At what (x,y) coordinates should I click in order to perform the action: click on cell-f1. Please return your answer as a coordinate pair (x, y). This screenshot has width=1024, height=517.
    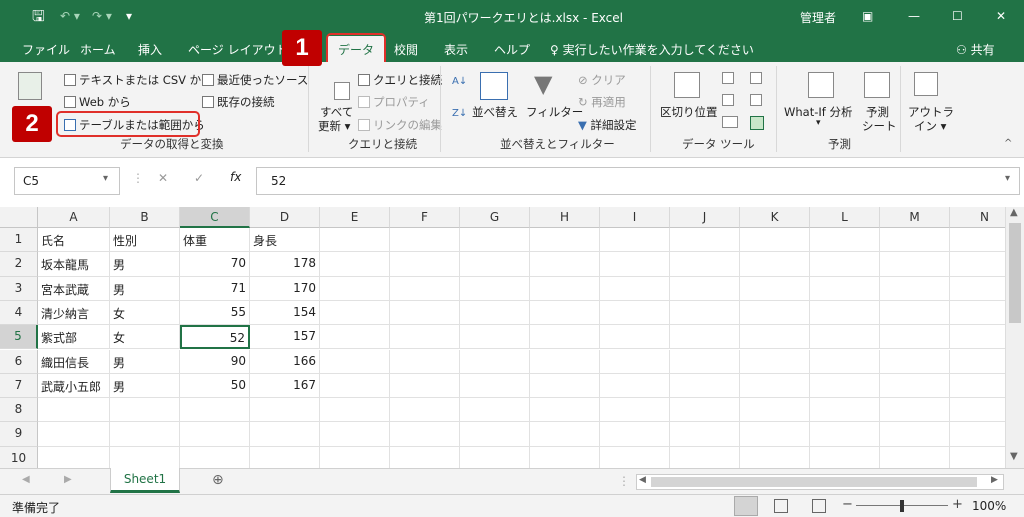
    Looking at the image, I should click on (425, 240).